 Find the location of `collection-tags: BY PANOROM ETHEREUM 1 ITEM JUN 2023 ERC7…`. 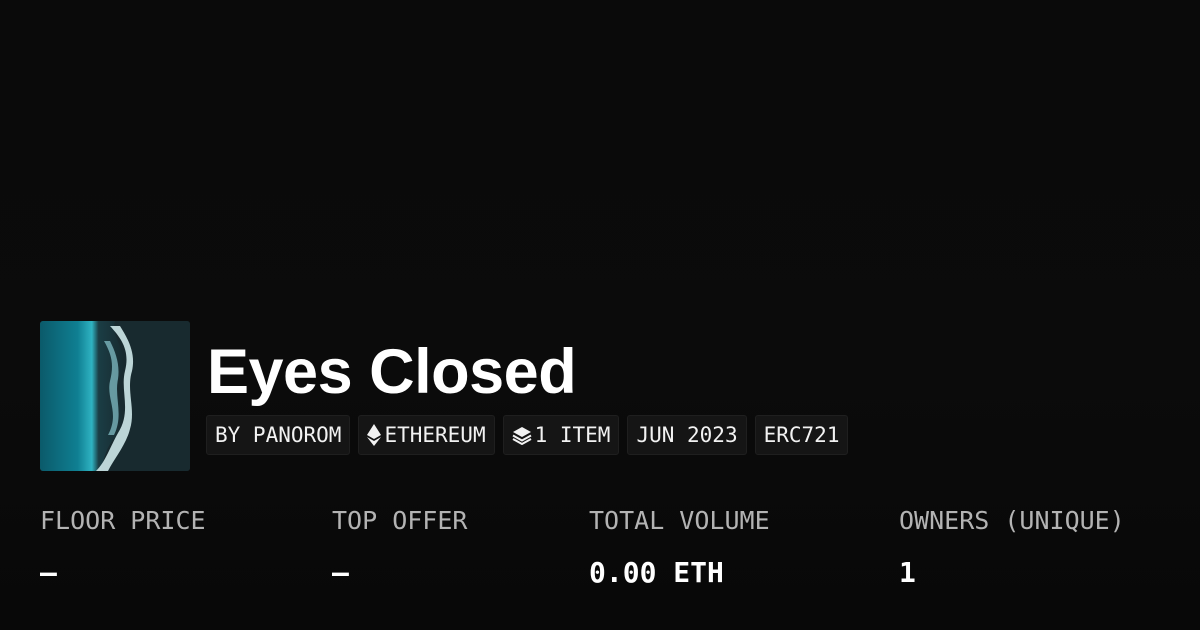

collection-tags: BY PANOROM ETHEREUM 1 ITEM JUN 2023 ERC7… is located at coordinates (527, 435).